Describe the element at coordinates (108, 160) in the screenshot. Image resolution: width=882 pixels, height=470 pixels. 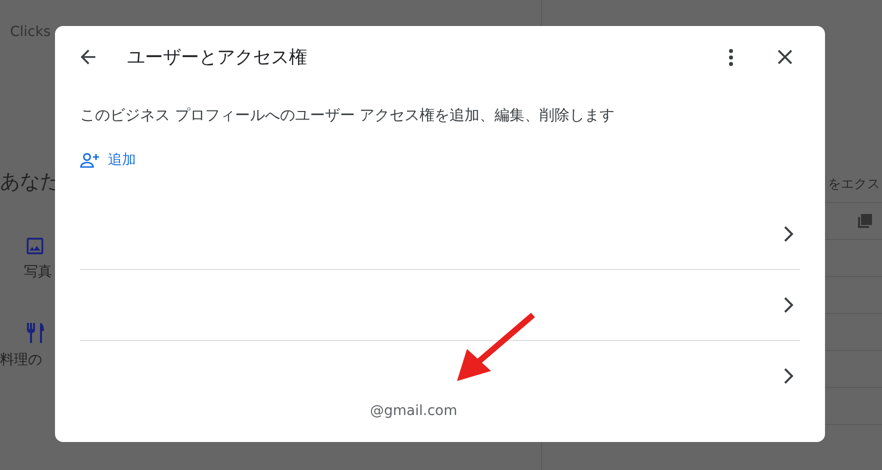
I see `add-user-button: 追加` at that location.